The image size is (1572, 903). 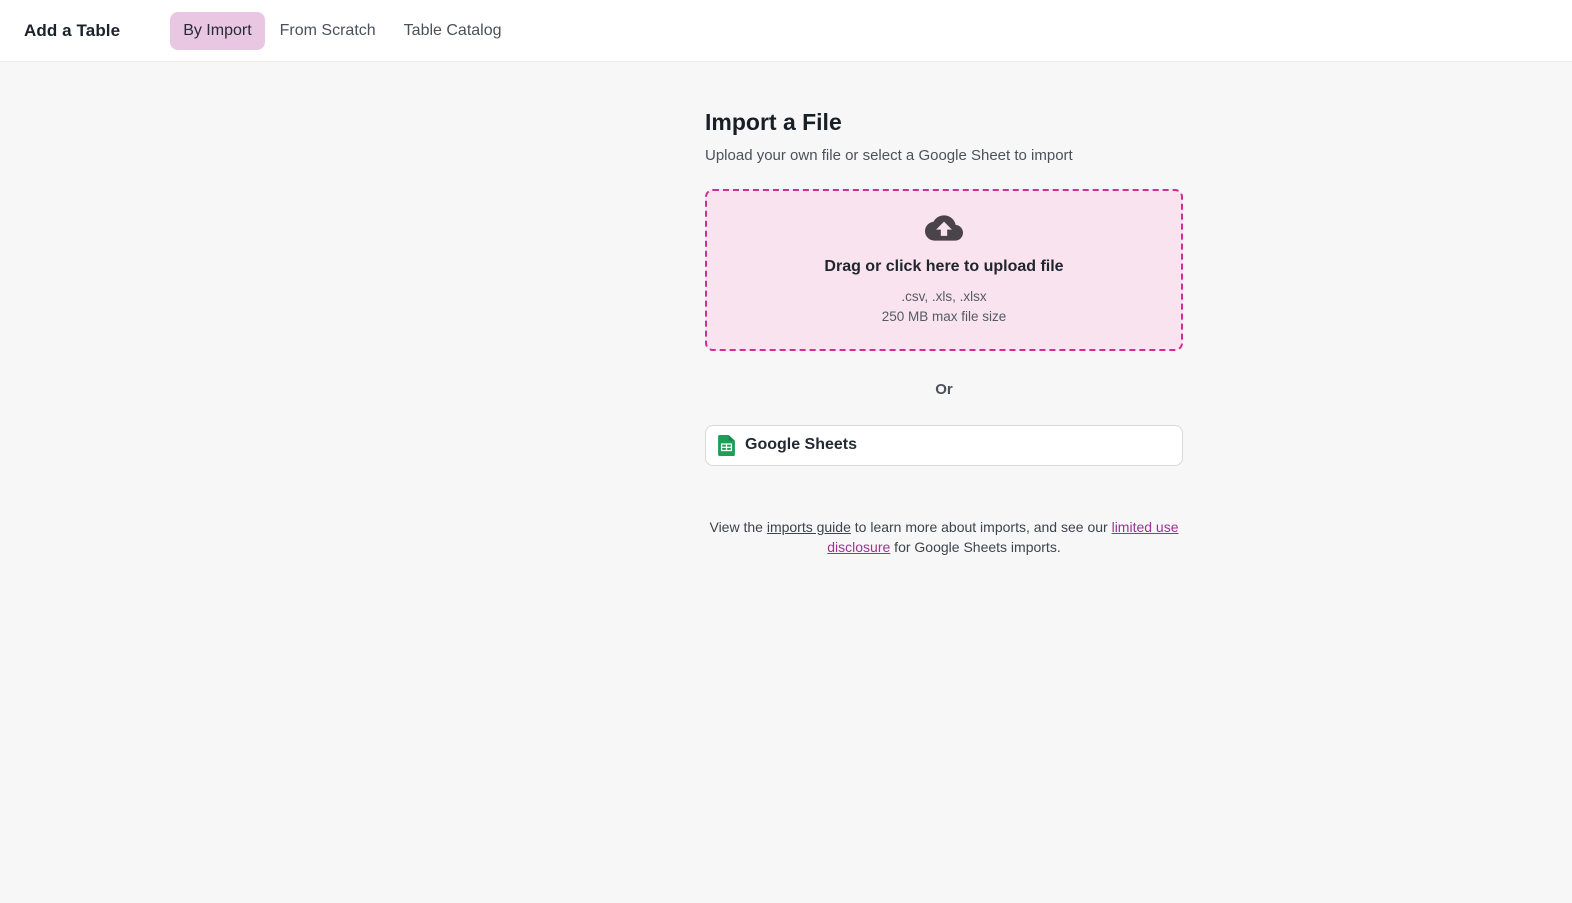 What do you see at coordinates (944, 267) in the screenshot?
I see `dropzone-title: Drag or click here to upload file` at bounding box center [944, 267].